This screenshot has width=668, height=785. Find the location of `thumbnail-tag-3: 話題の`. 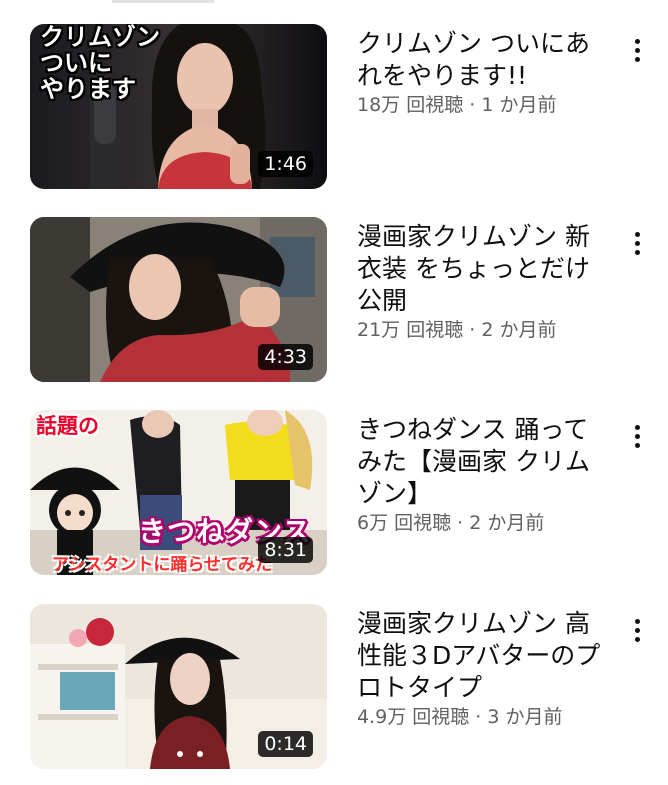

thumbnail-tag-3: 話題の is located at coordinates (67, 426).